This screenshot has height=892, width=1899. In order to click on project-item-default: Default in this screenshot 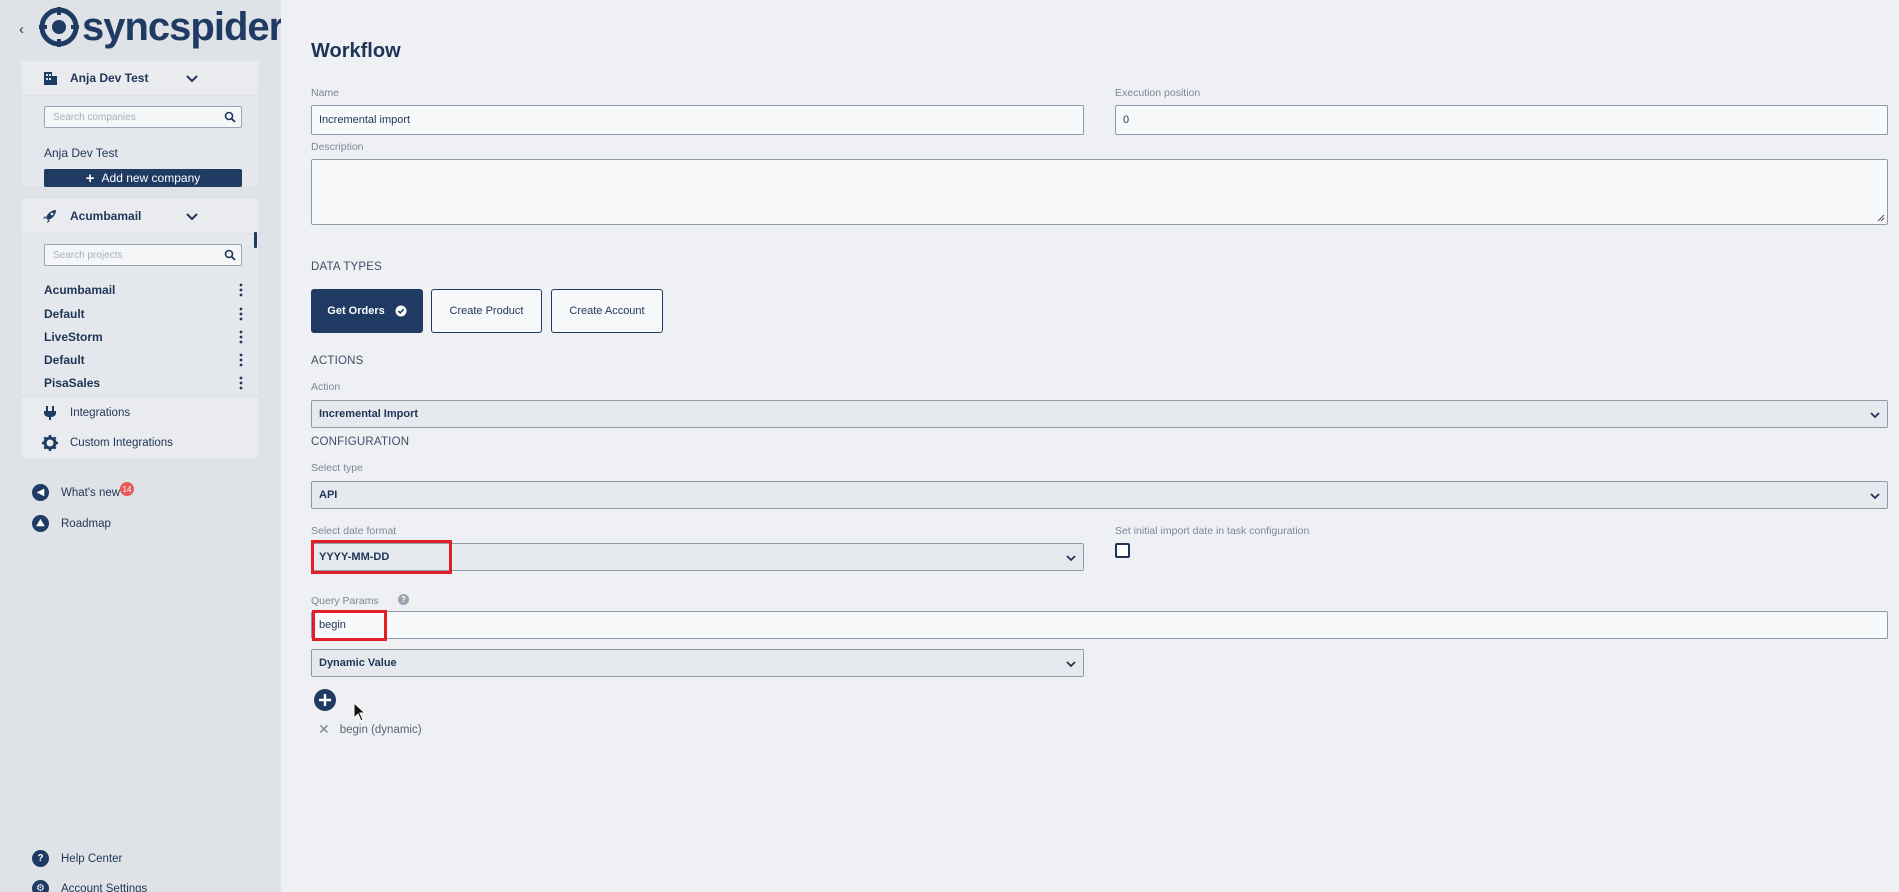, I will do `click(144, 314)`.